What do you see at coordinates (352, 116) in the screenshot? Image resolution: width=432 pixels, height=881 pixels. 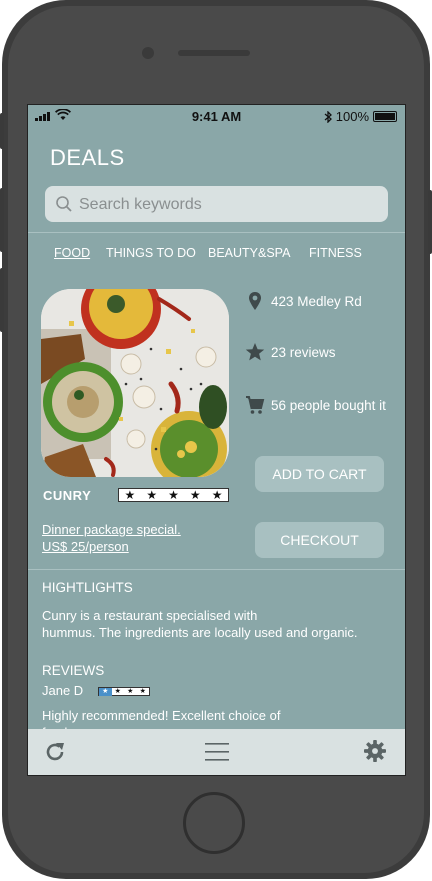 I see `battery-percent: 100%` at bounding box center [352, 116].